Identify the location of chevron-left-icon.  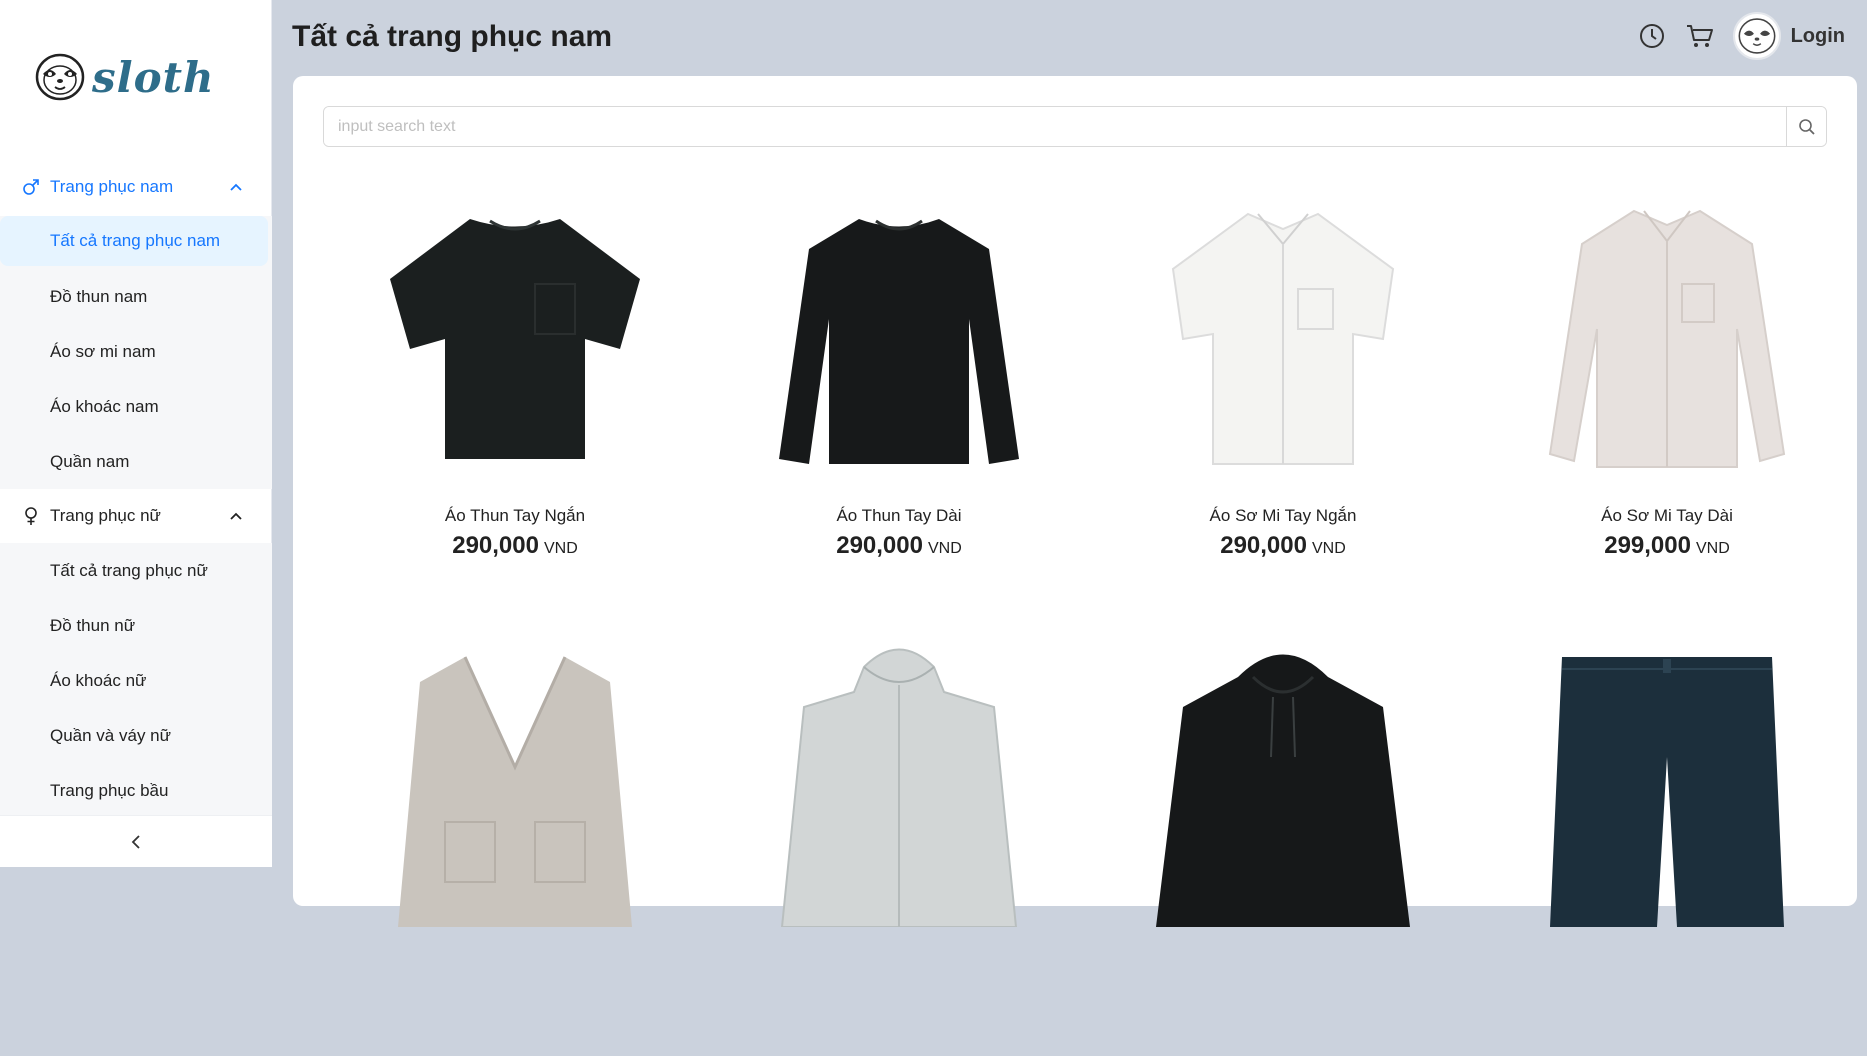
(135, 841).